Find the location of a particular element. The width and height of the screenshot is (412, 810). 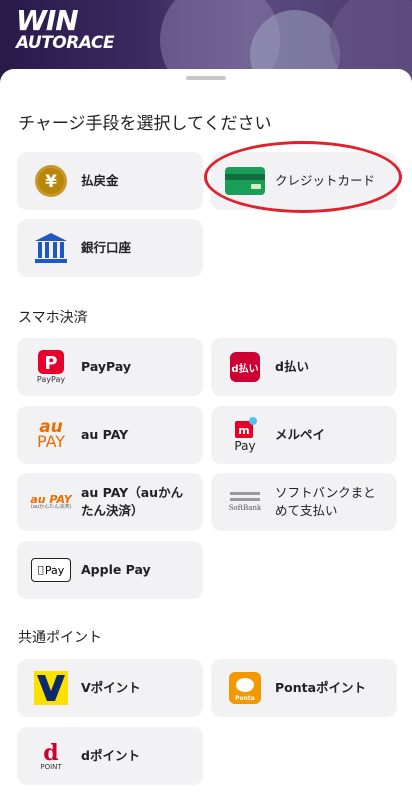

apple-pay-icon: Pay is located at coordinates (51, 570).